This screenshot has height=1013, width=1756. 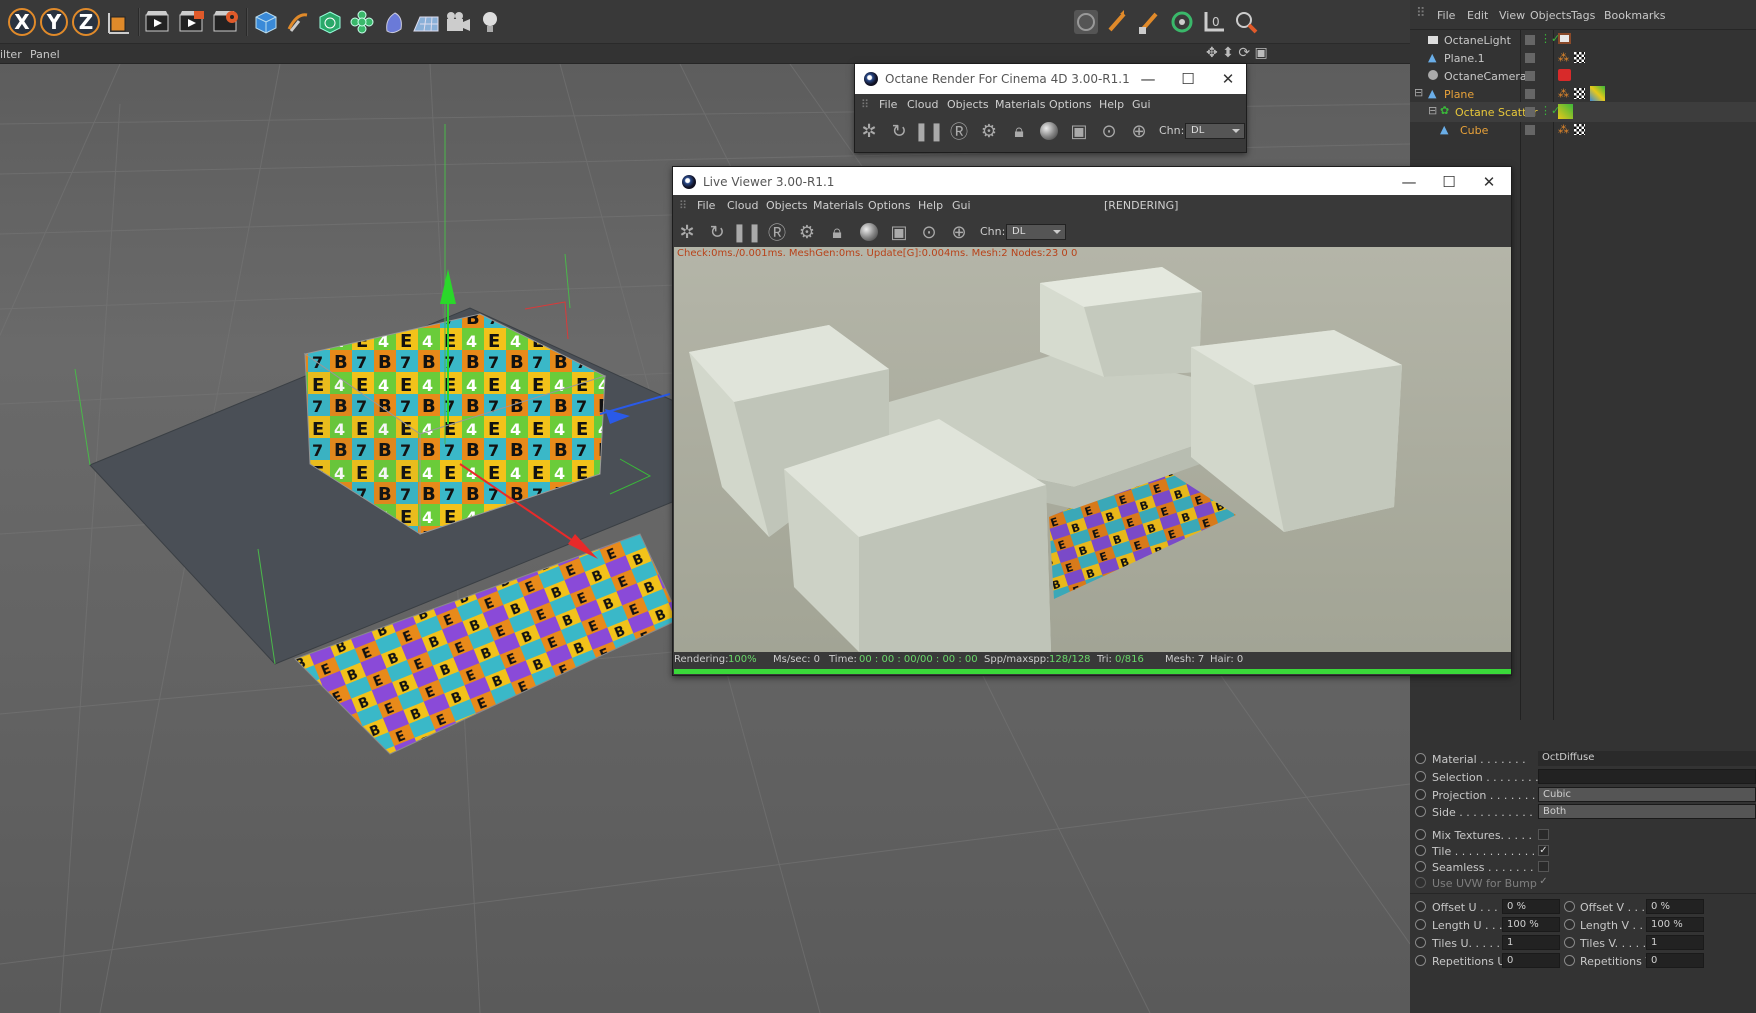 What do you see at coordinates (968, 104) in the screenshot?
I see `octane-menu-objects: Objects` at bounding box center [968, 104].